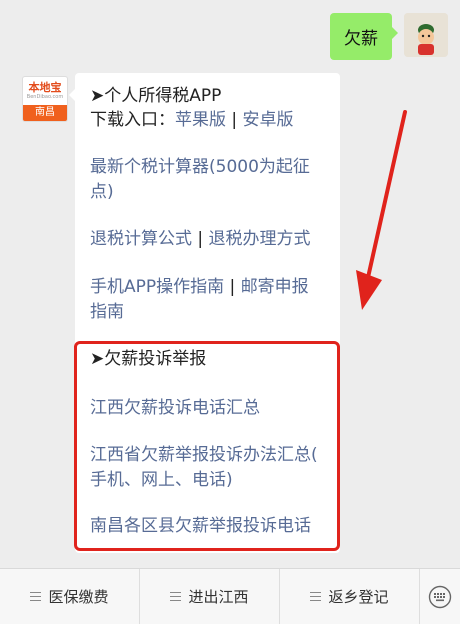 The width and height of the screenshot is (460, 624). Describe the element at coordinates (218, 597) in the screenshot. I see `tab-label: 进出江西` at that location.